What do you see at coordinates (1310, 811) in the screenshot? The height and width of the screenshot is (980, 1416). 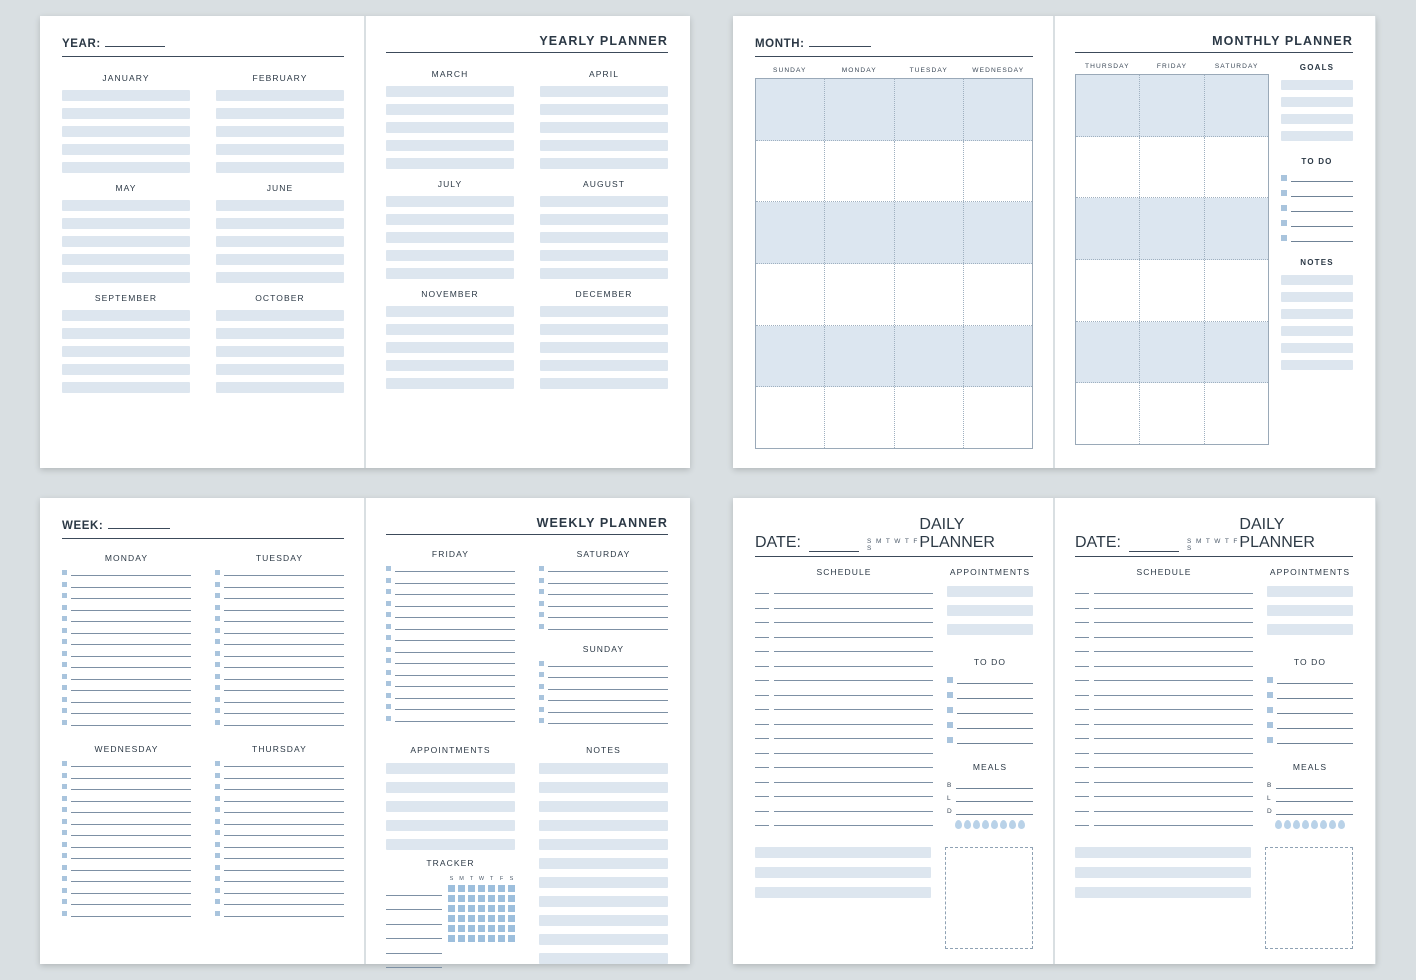 I see `meal-line: D` at bounding box center [1310, 811].